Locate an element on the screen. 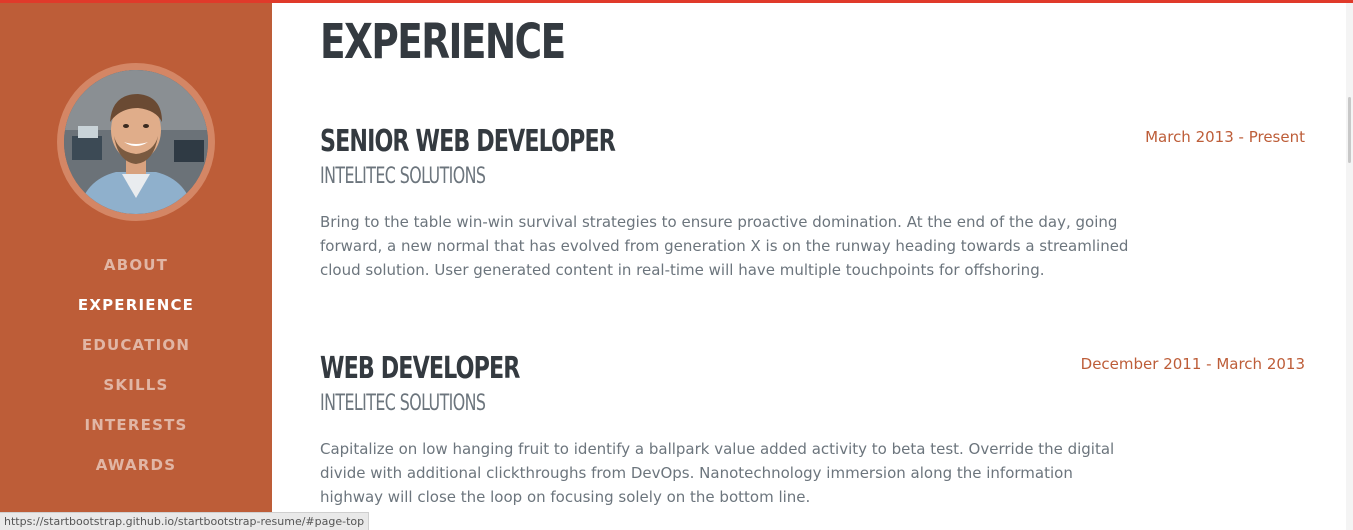  scrollbar-thumb is located at coordinates (1349, 130).